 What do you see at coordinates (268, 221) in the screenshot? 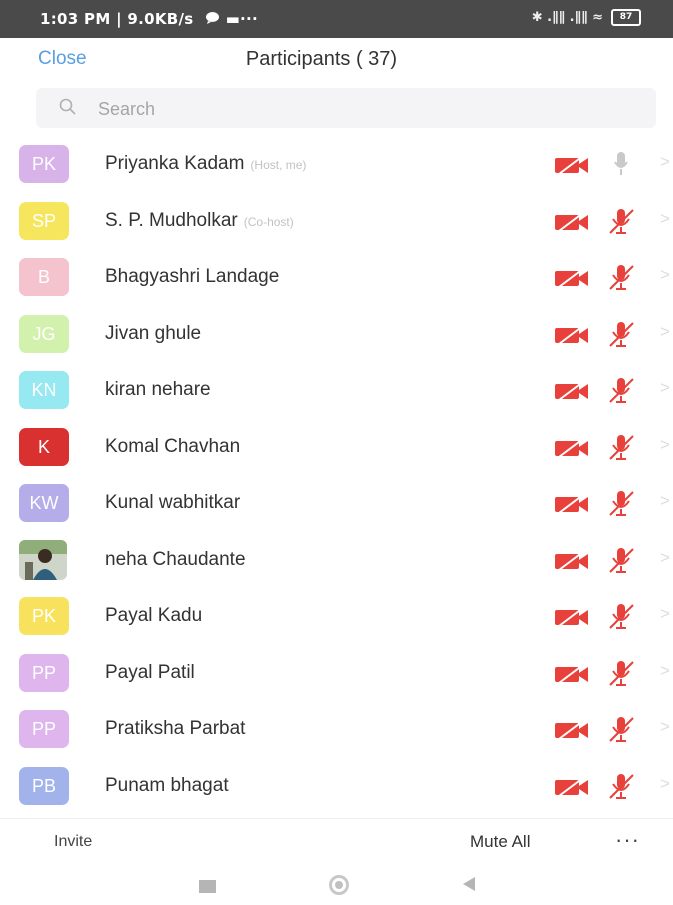
I see `participant-role-tag: (Co-host)` at bounding box center [268, 221].